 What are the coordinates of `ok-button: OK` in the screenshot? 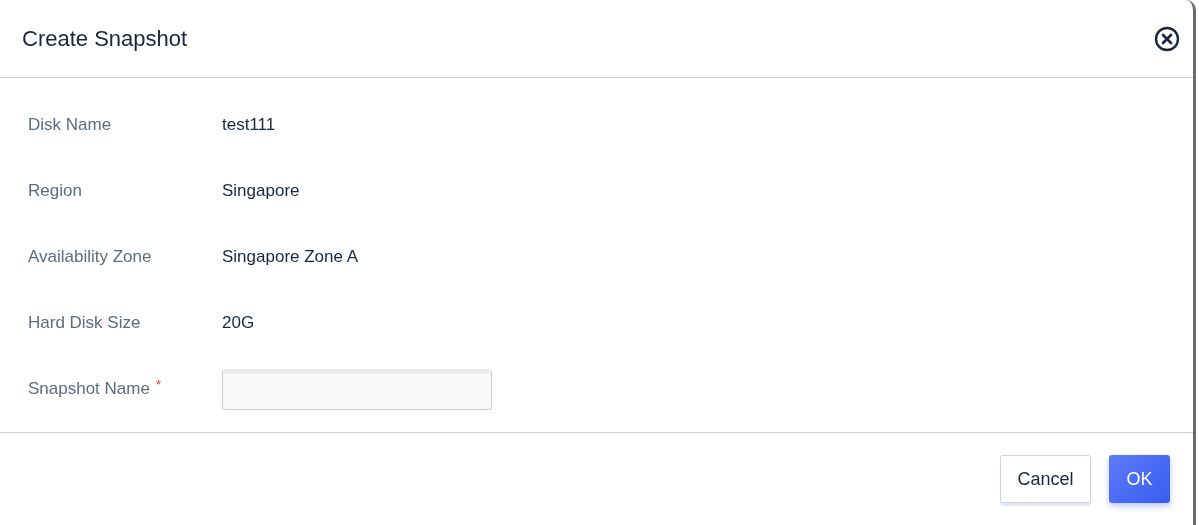 It's located at (1139, 479).